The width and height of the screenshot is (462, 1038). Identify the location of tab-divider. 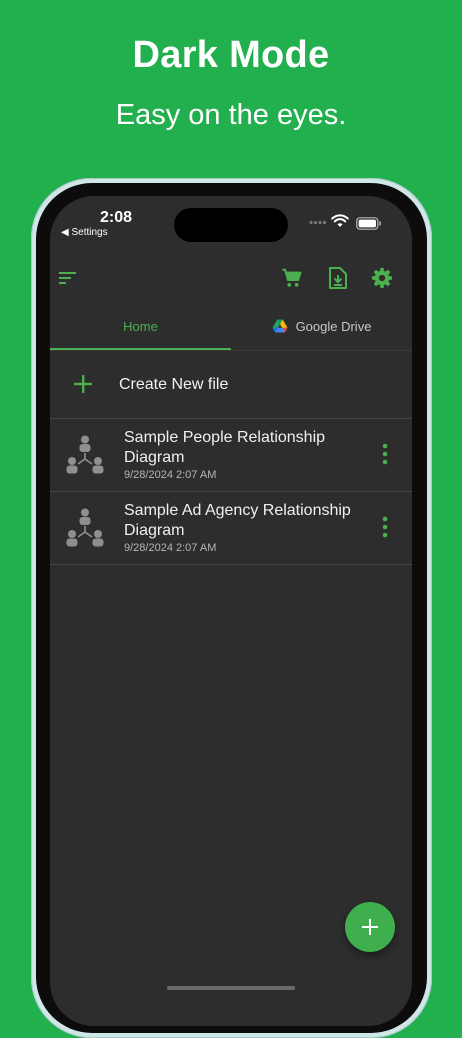
(231, 350).